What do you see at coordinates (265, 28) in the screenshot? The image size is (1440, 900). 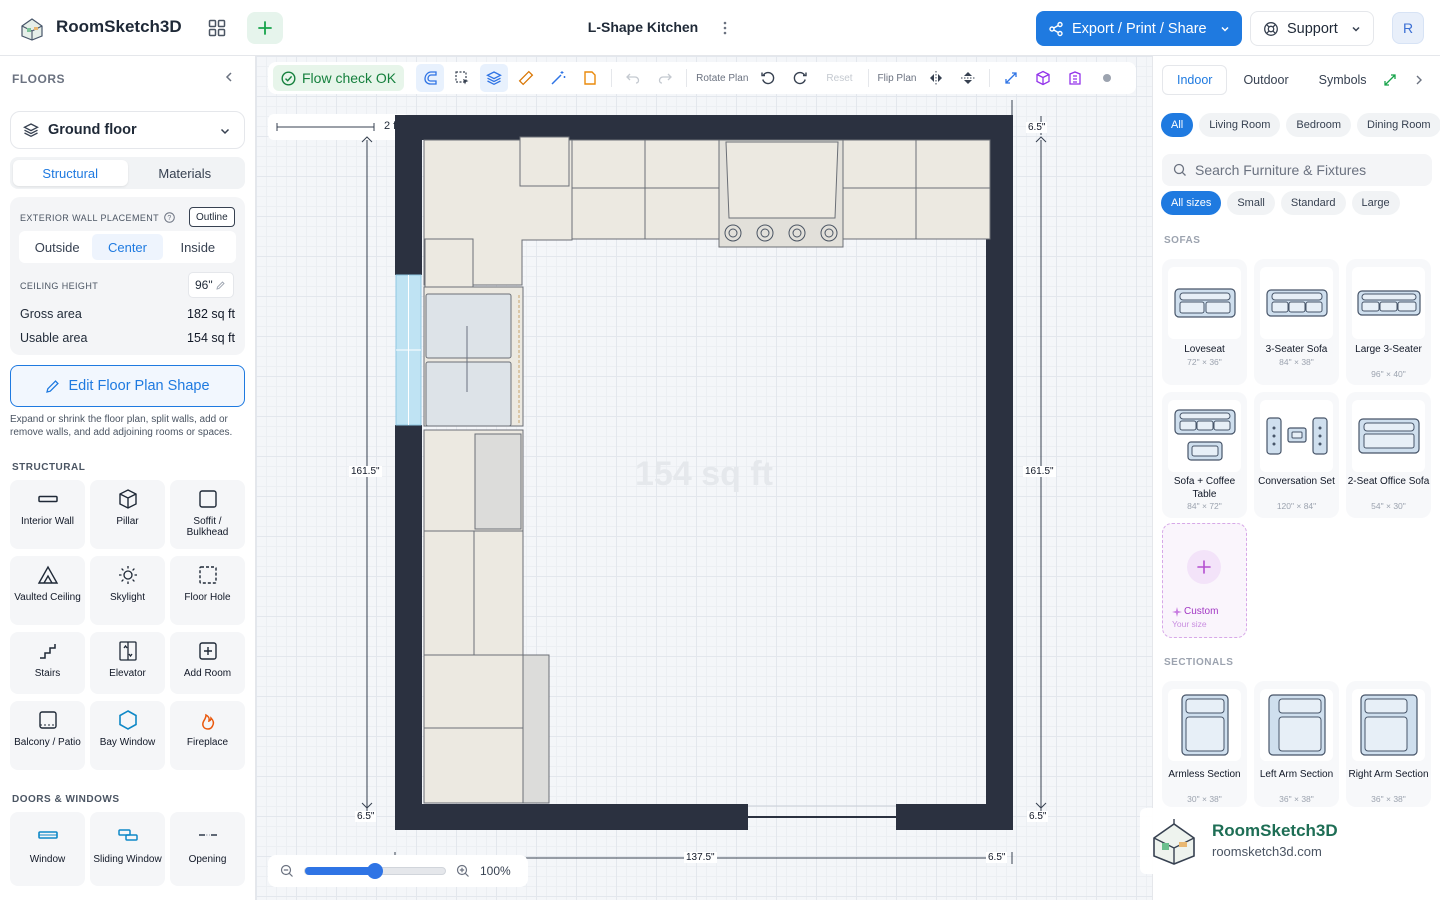 I see `new-project-button` at bounding box center [265, 28].